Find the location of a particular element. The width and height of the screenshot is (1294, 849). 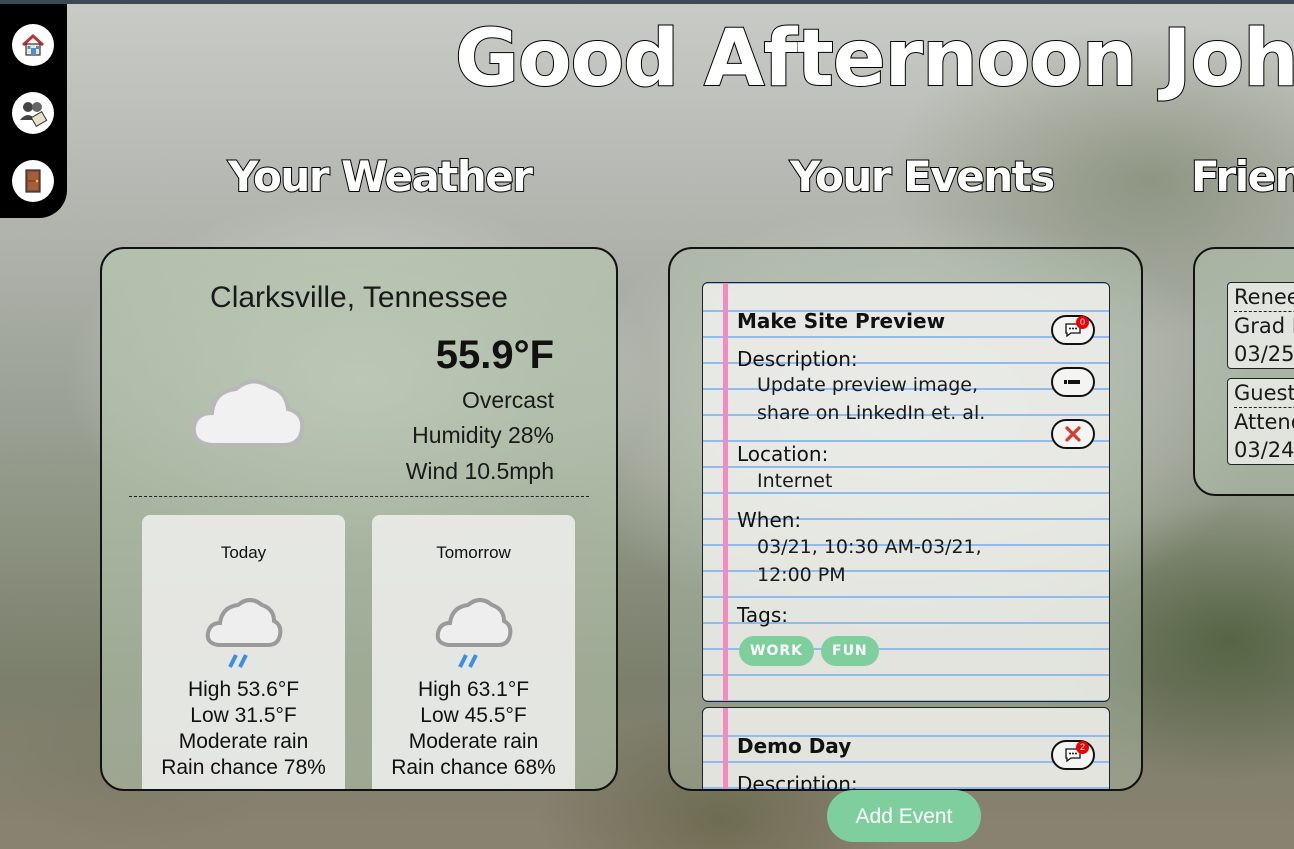

friends-section-title: Frienc is located at coordinates (1242, 176).